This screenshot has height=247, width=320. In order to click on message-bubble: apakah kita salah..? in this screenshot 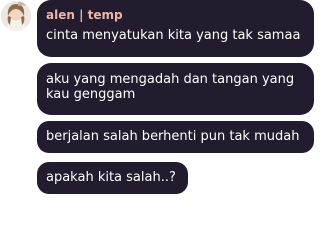, I will do `click(112, 178)`.